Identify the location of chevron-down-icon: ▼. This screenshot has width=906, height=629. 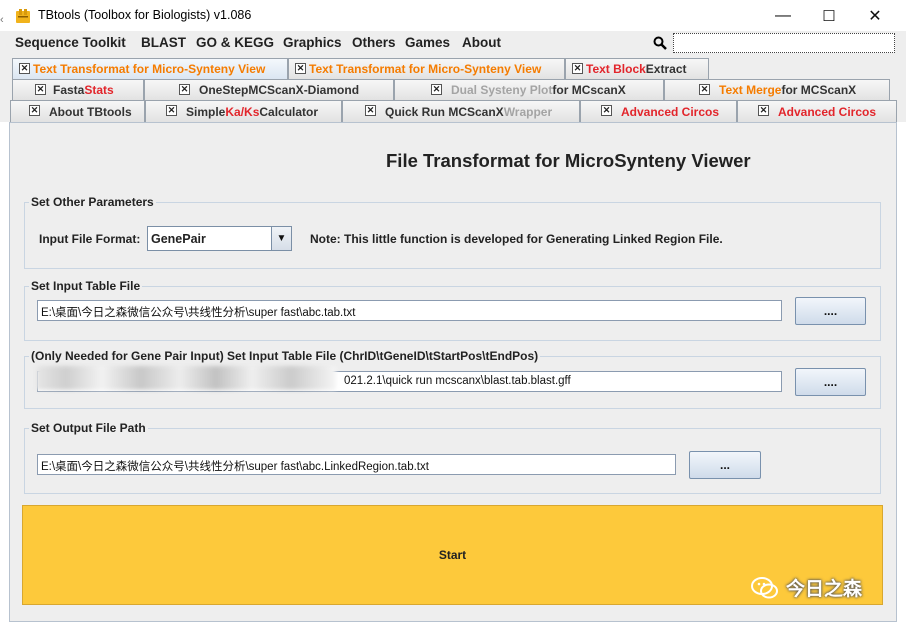
(281, 238).